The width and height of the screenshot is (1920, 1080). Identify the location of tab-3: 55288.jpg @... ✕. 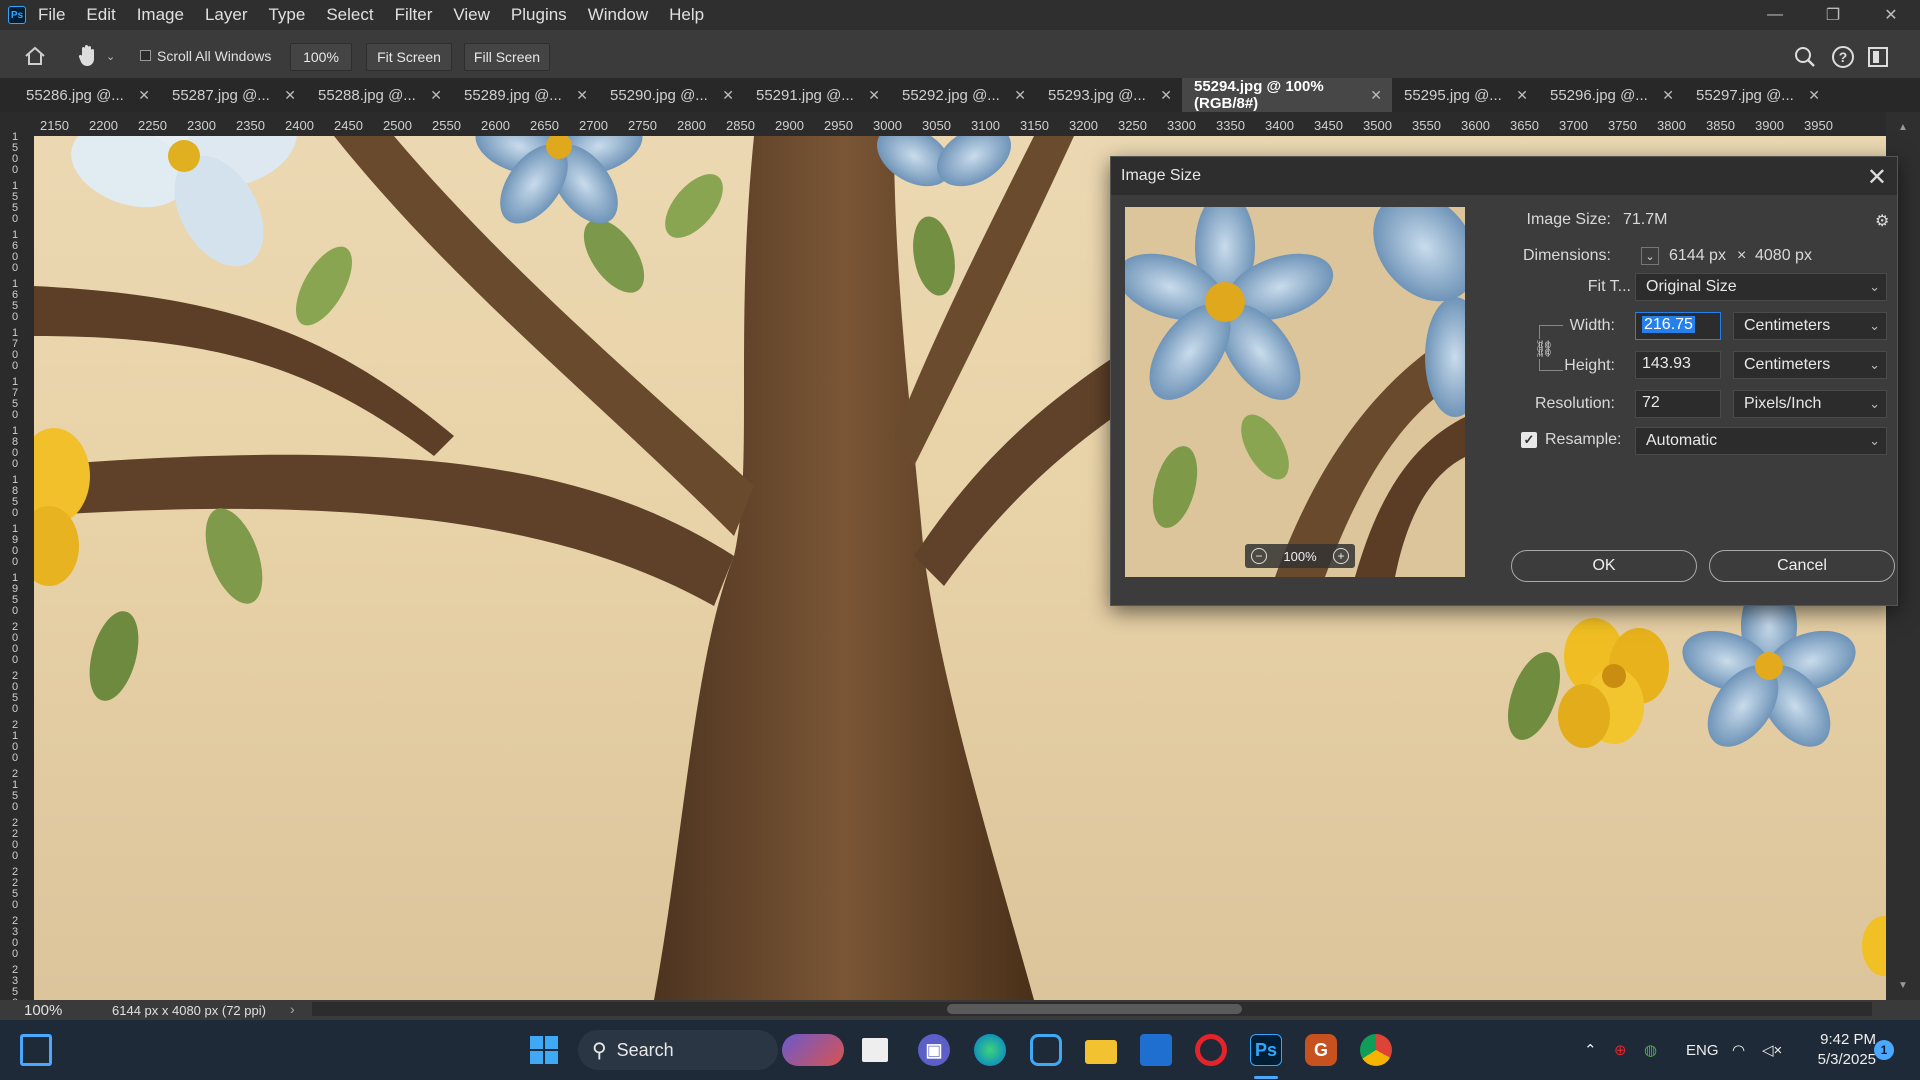
(379, 95).